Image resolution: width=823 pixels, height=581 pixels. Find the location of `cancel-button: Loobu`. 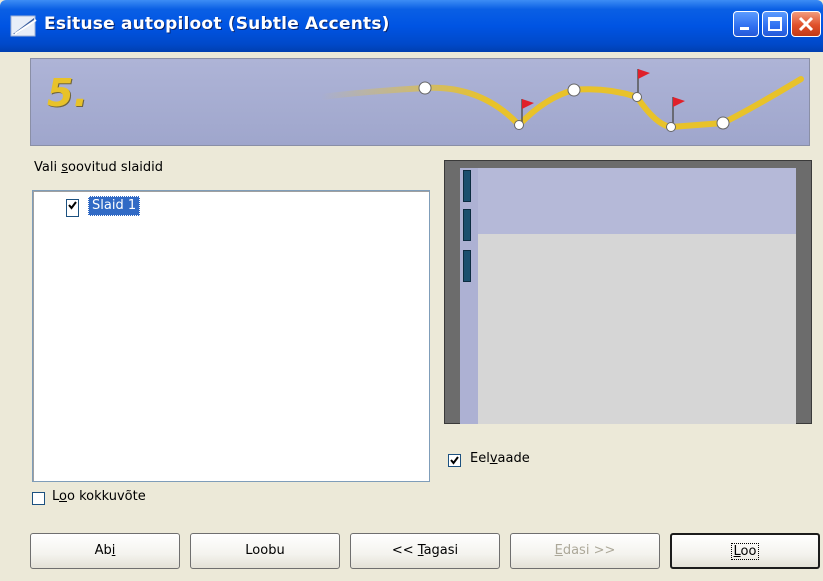

cancel-button: Loobu is located at coordinates (265, 551).